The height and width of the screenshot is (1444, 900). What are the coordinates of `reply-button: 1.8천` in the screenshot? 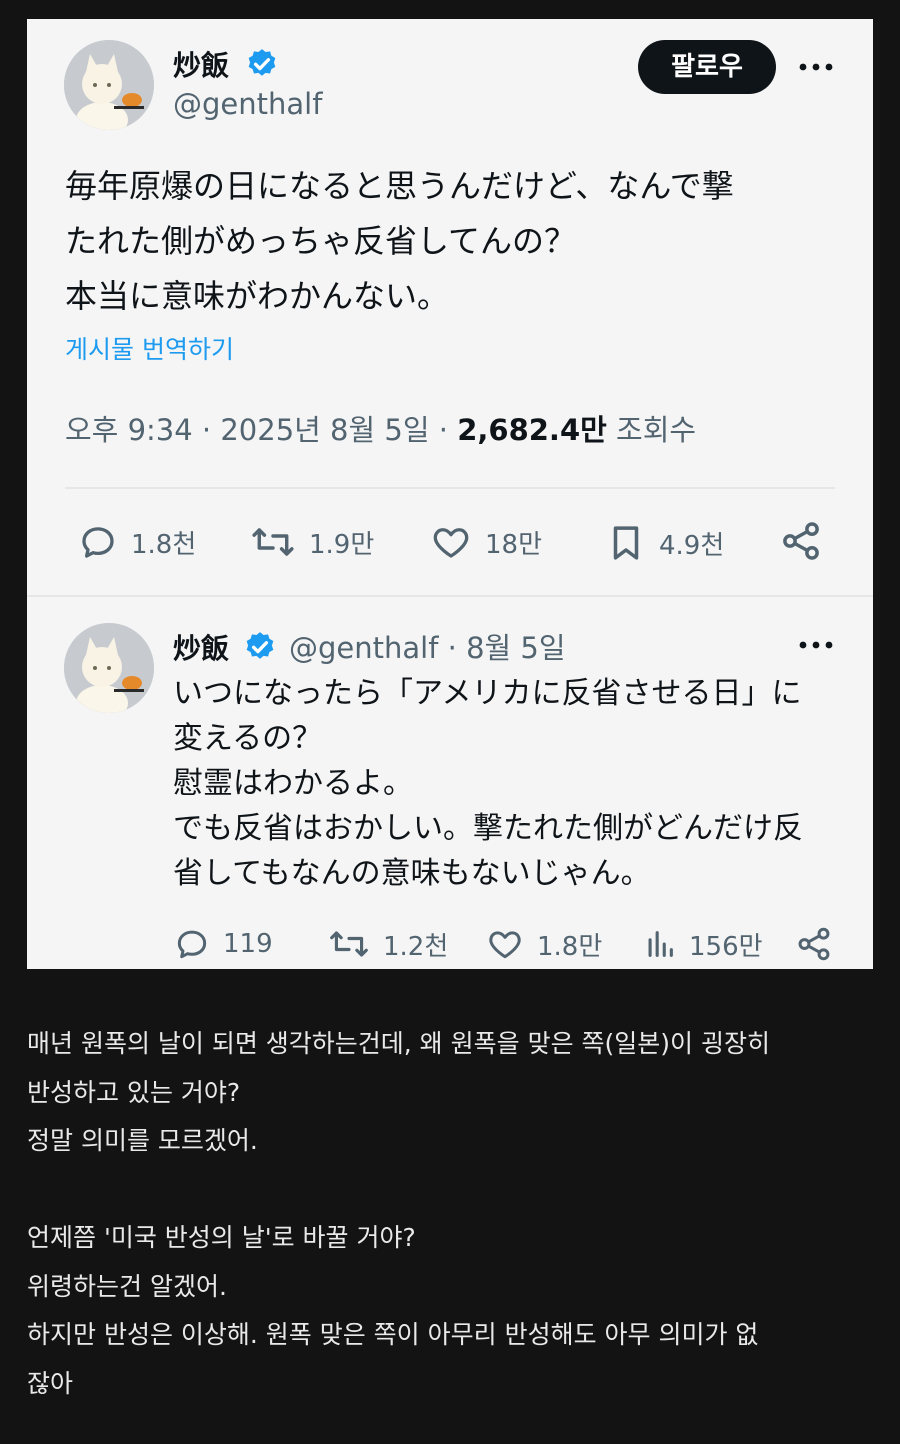 It's located at (136, 542).